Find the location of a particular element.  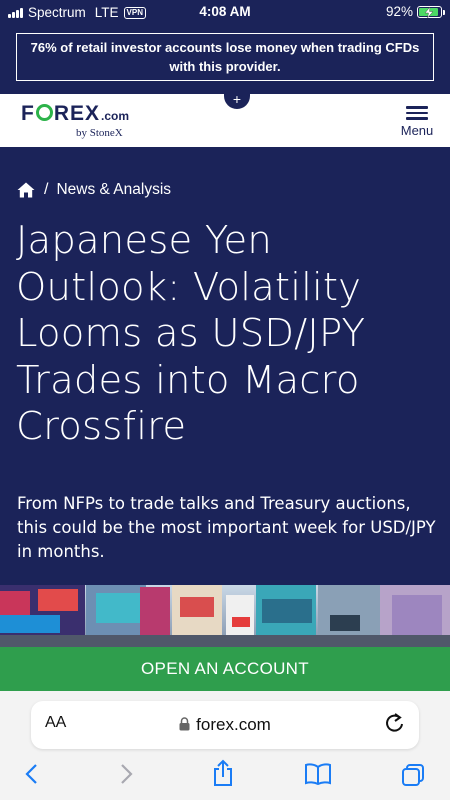

bookmarks-icon is located at coordinates (318, 774).